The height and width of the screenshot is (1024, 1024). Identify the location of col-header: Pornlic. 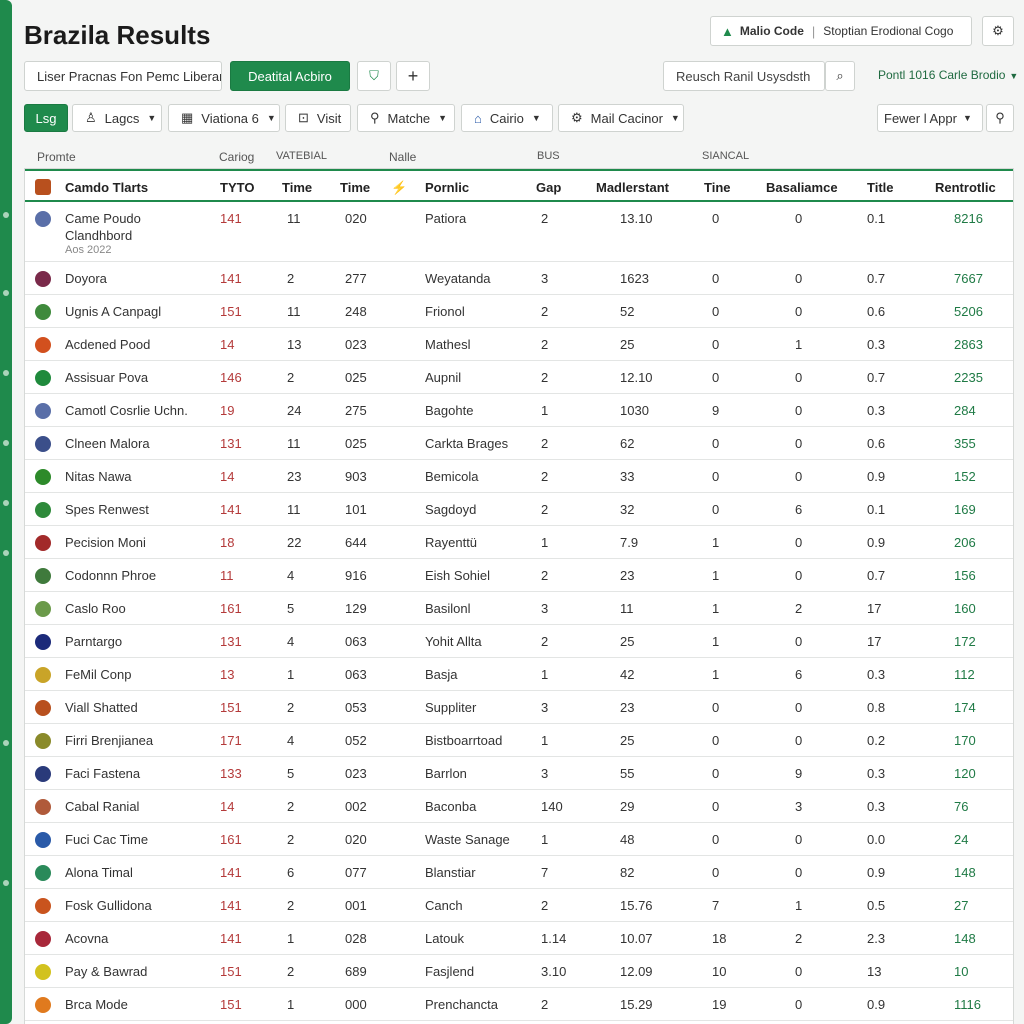
(447, 187).